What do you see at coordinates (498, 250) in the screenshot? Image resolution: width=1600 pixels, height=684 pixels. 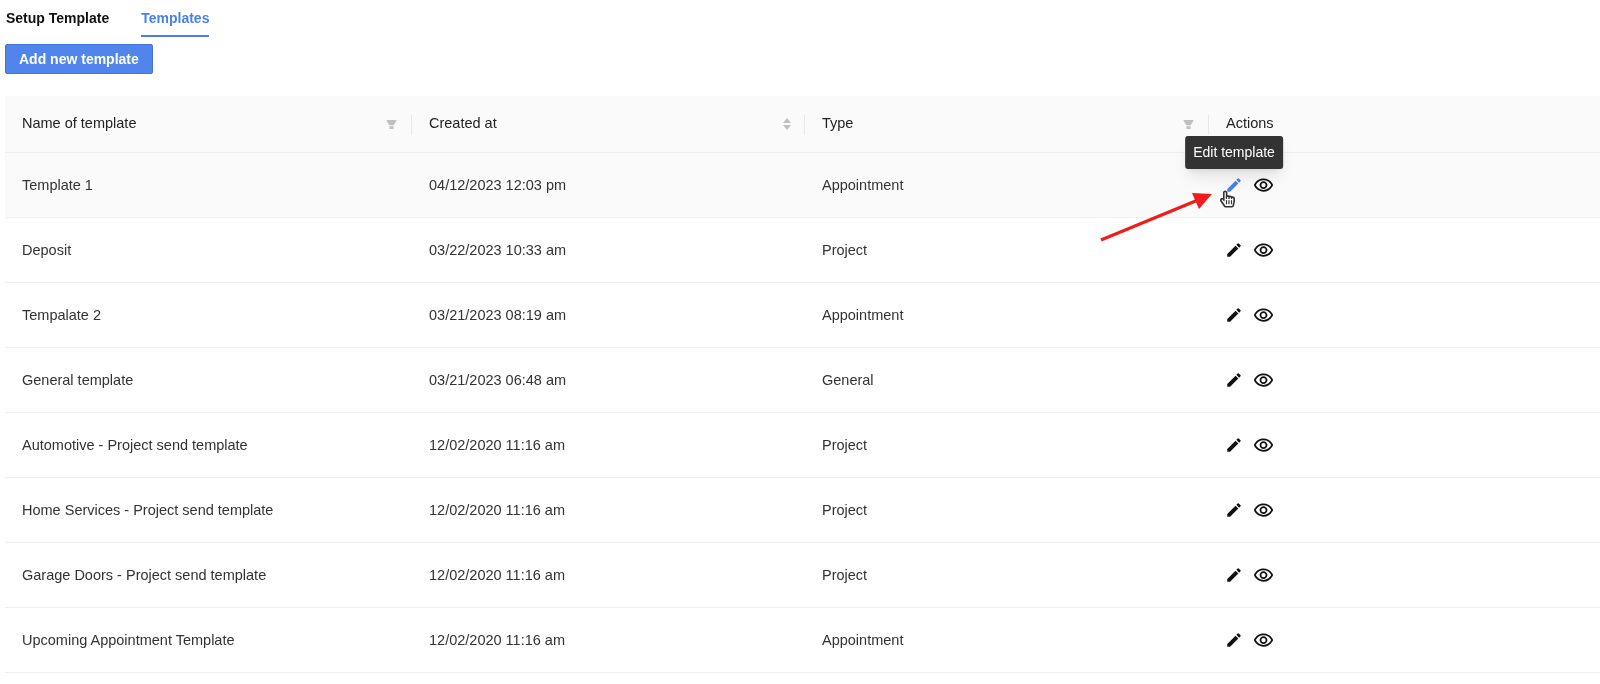 I see `table-cell: 03/22/2023 10:33 am` at bounding box center [498, 250].